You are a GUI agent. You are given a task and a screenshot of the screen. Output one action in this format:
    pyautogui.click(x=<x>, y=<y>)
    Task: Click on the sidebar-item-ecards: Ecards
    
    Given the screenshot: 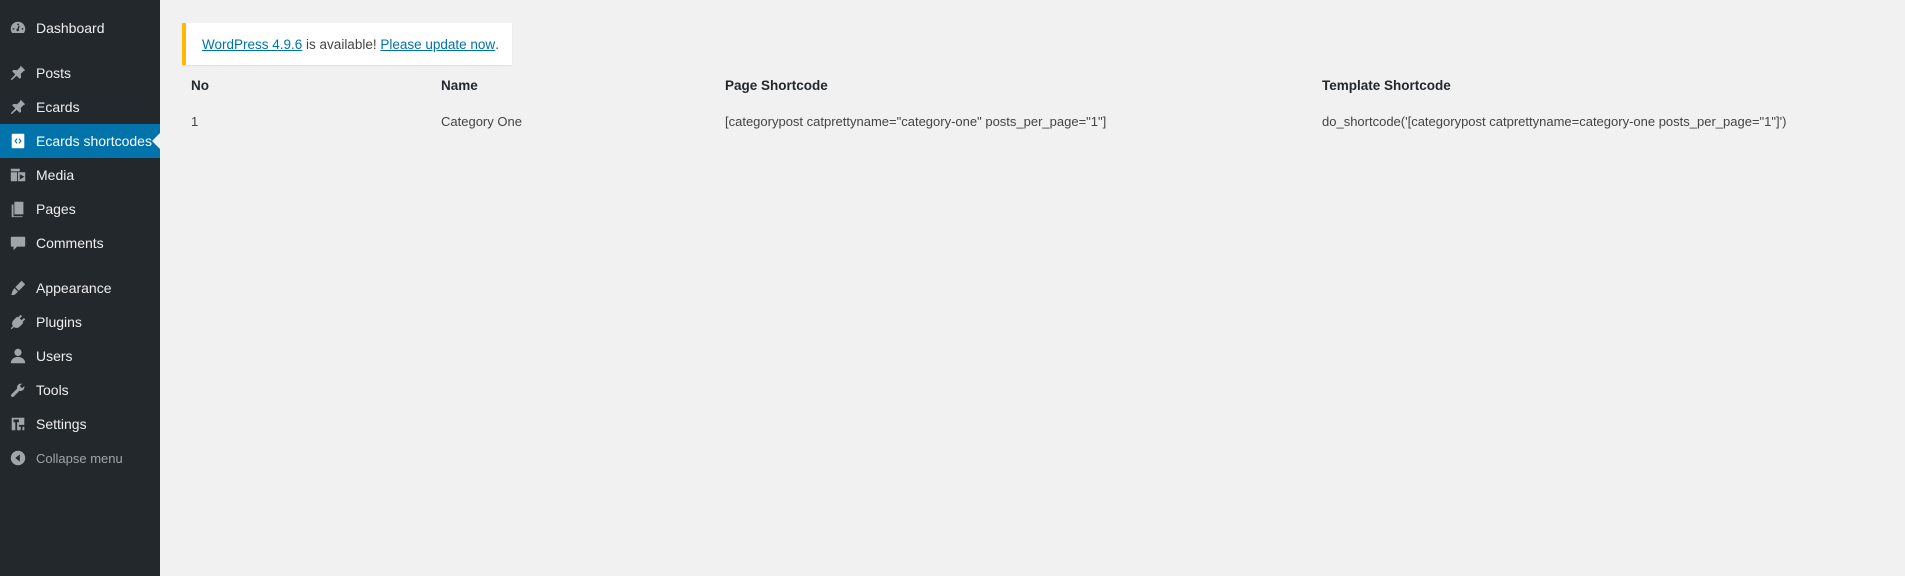 What is the action you would take?
    pyautogui.click(x=80, y=107)
    